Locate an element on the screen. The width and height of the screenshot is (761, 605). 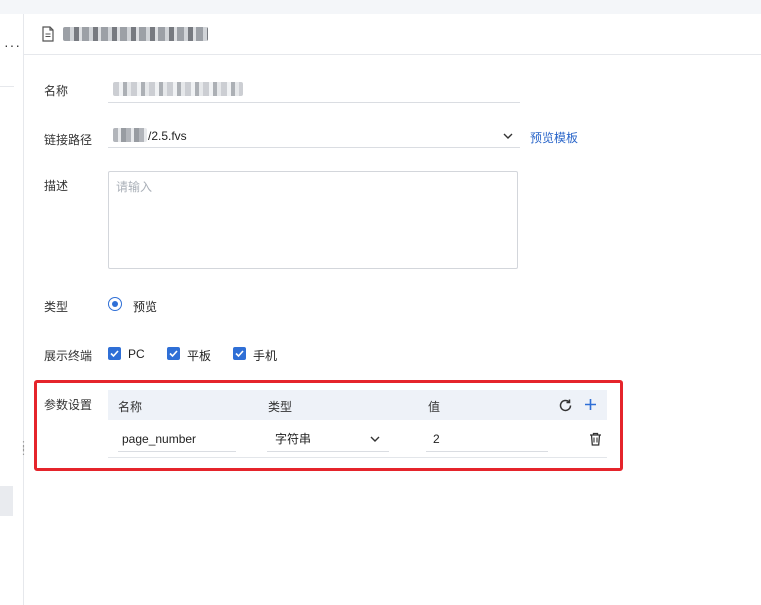
description-placeholder: 请输入 is located at coordinates (134, 187).